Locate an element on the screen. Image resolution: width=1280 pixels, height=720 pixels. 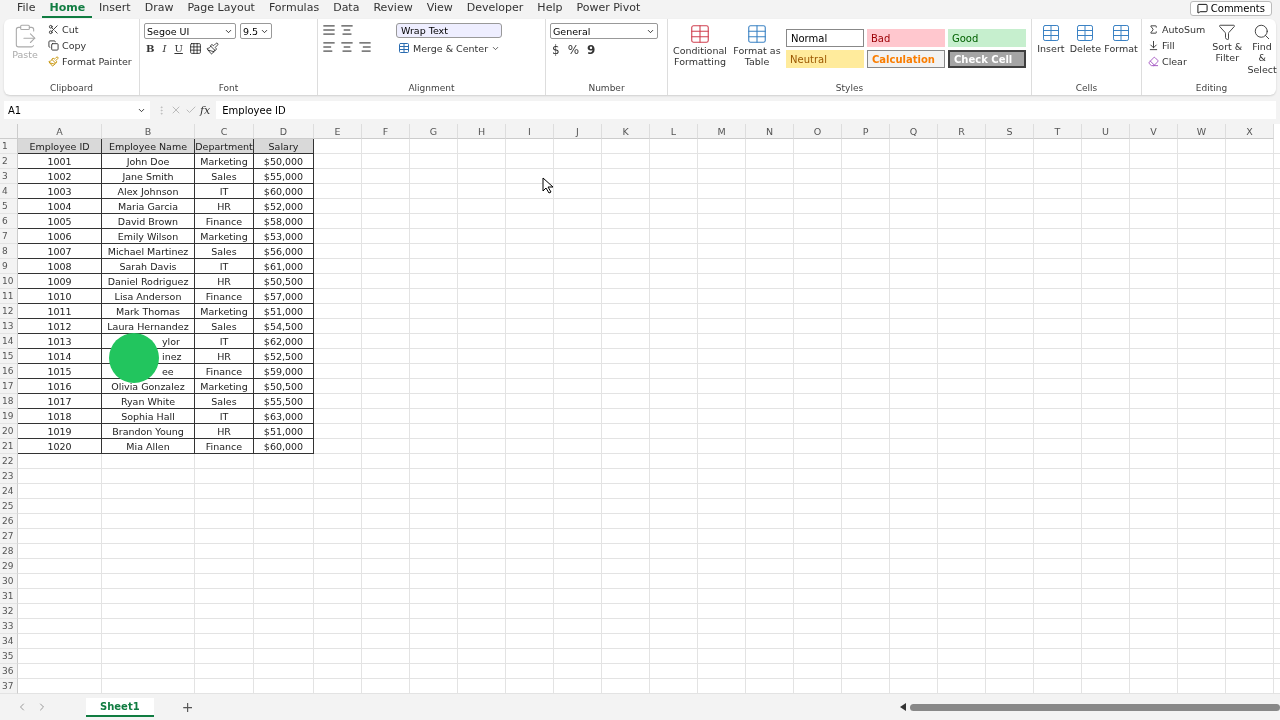
row-header: 18 is located at coordinates (9, 401).